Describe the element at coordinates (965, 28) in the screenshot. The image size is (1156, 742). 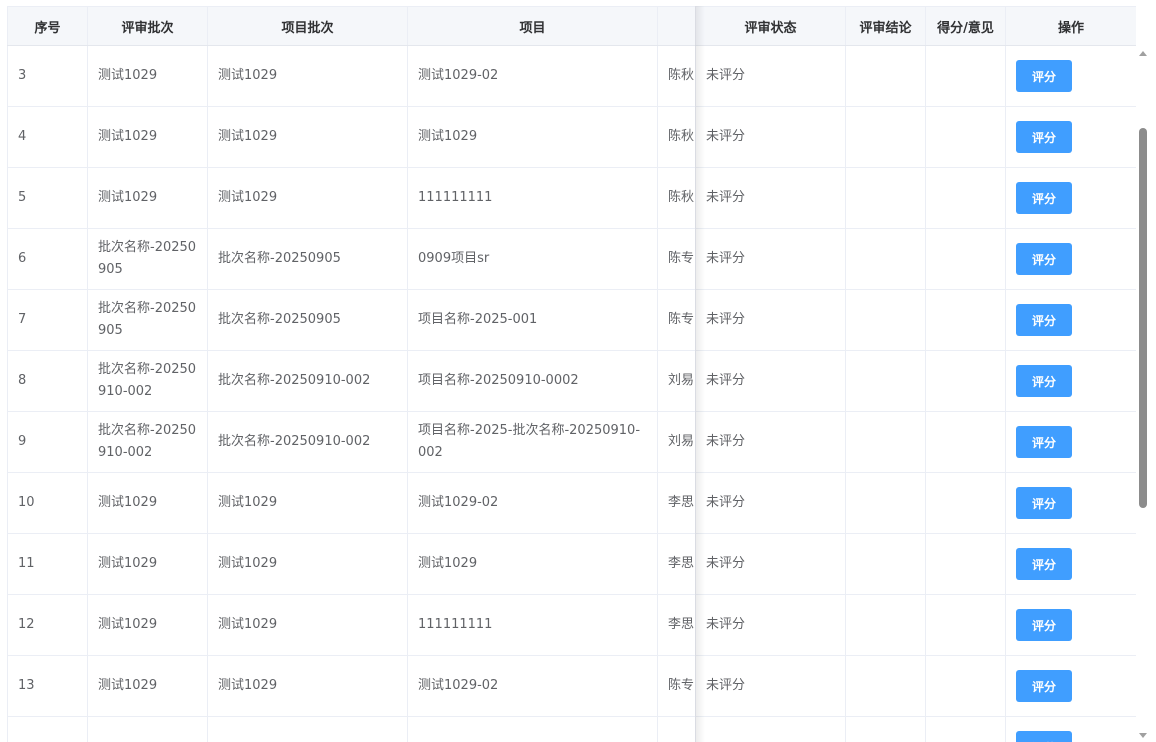
I see `header-label: 得分/意见` at that location.